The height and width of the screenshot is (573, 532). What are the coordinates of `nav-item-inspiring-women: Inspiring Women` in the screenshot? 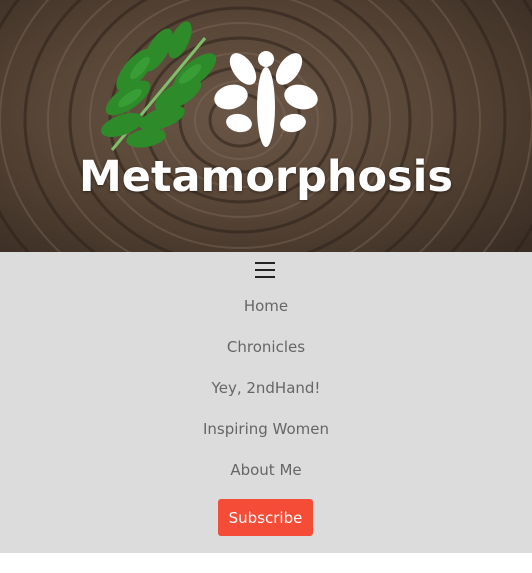 It's located at (266, 435).